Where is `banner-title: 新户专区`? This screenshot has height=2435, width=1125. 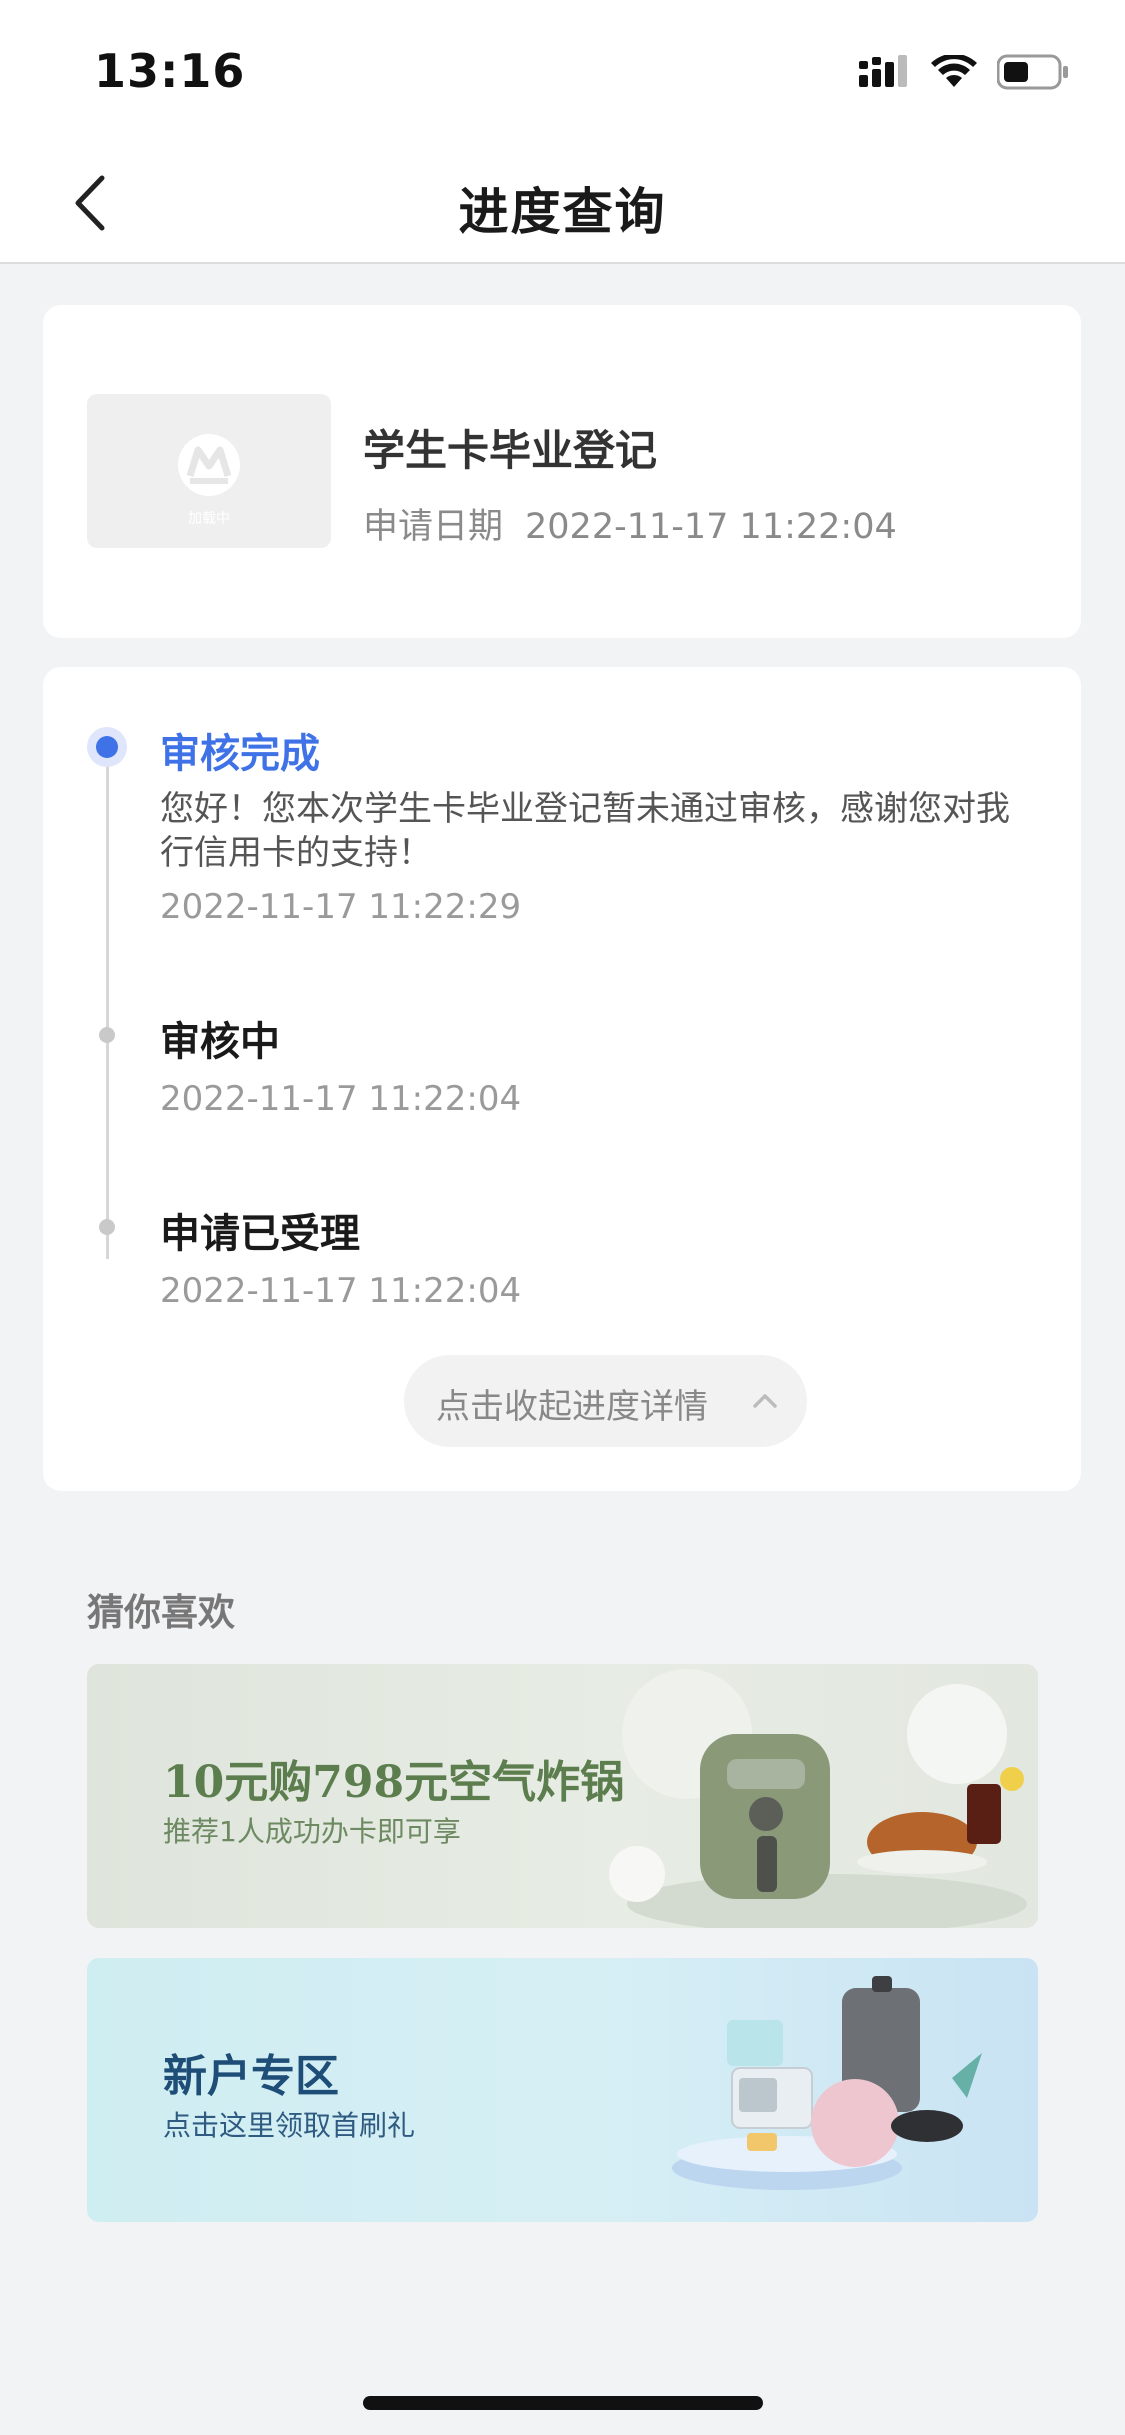 banner-title: 新户专区 is located at coordinates (251, 2076).